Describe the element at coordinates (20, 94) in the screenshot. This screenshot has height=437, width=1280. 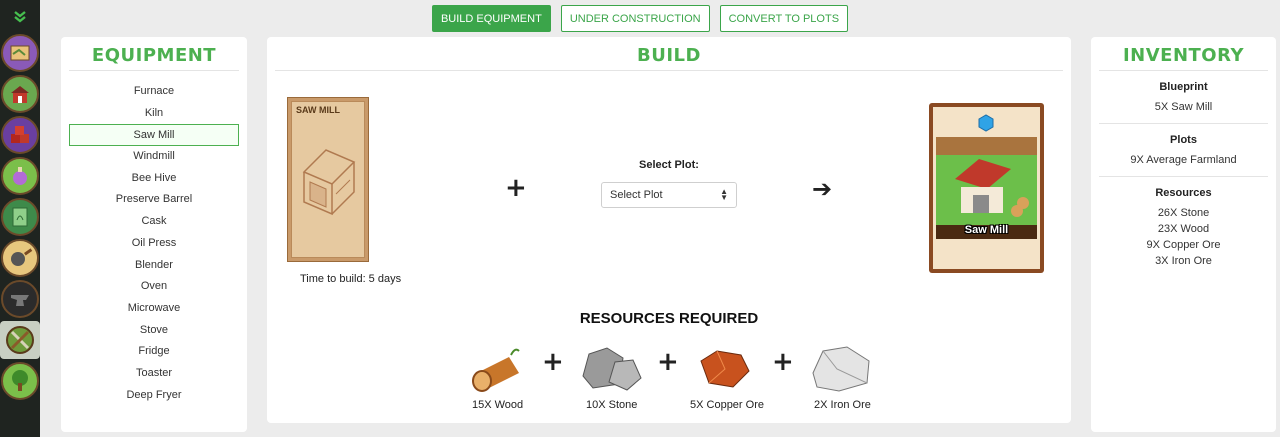
I see `barn-icon` at that location.